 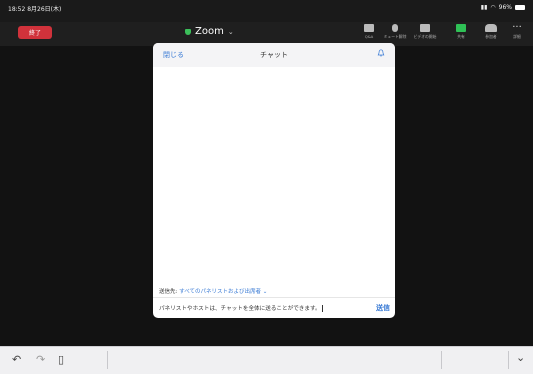 I want to click on signal-icon: ▮▮, so click(x=484, y=7).